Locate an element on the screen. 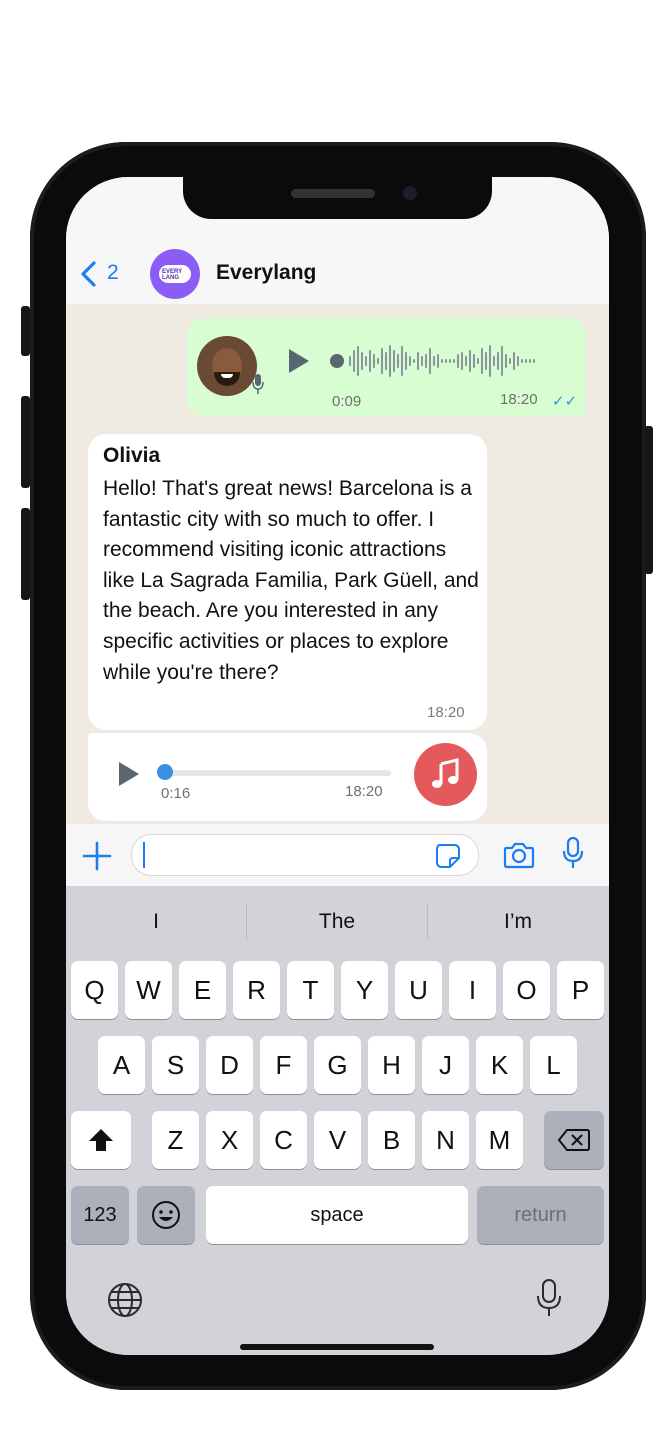  key-f: F is located at coordinates (283, 1065).